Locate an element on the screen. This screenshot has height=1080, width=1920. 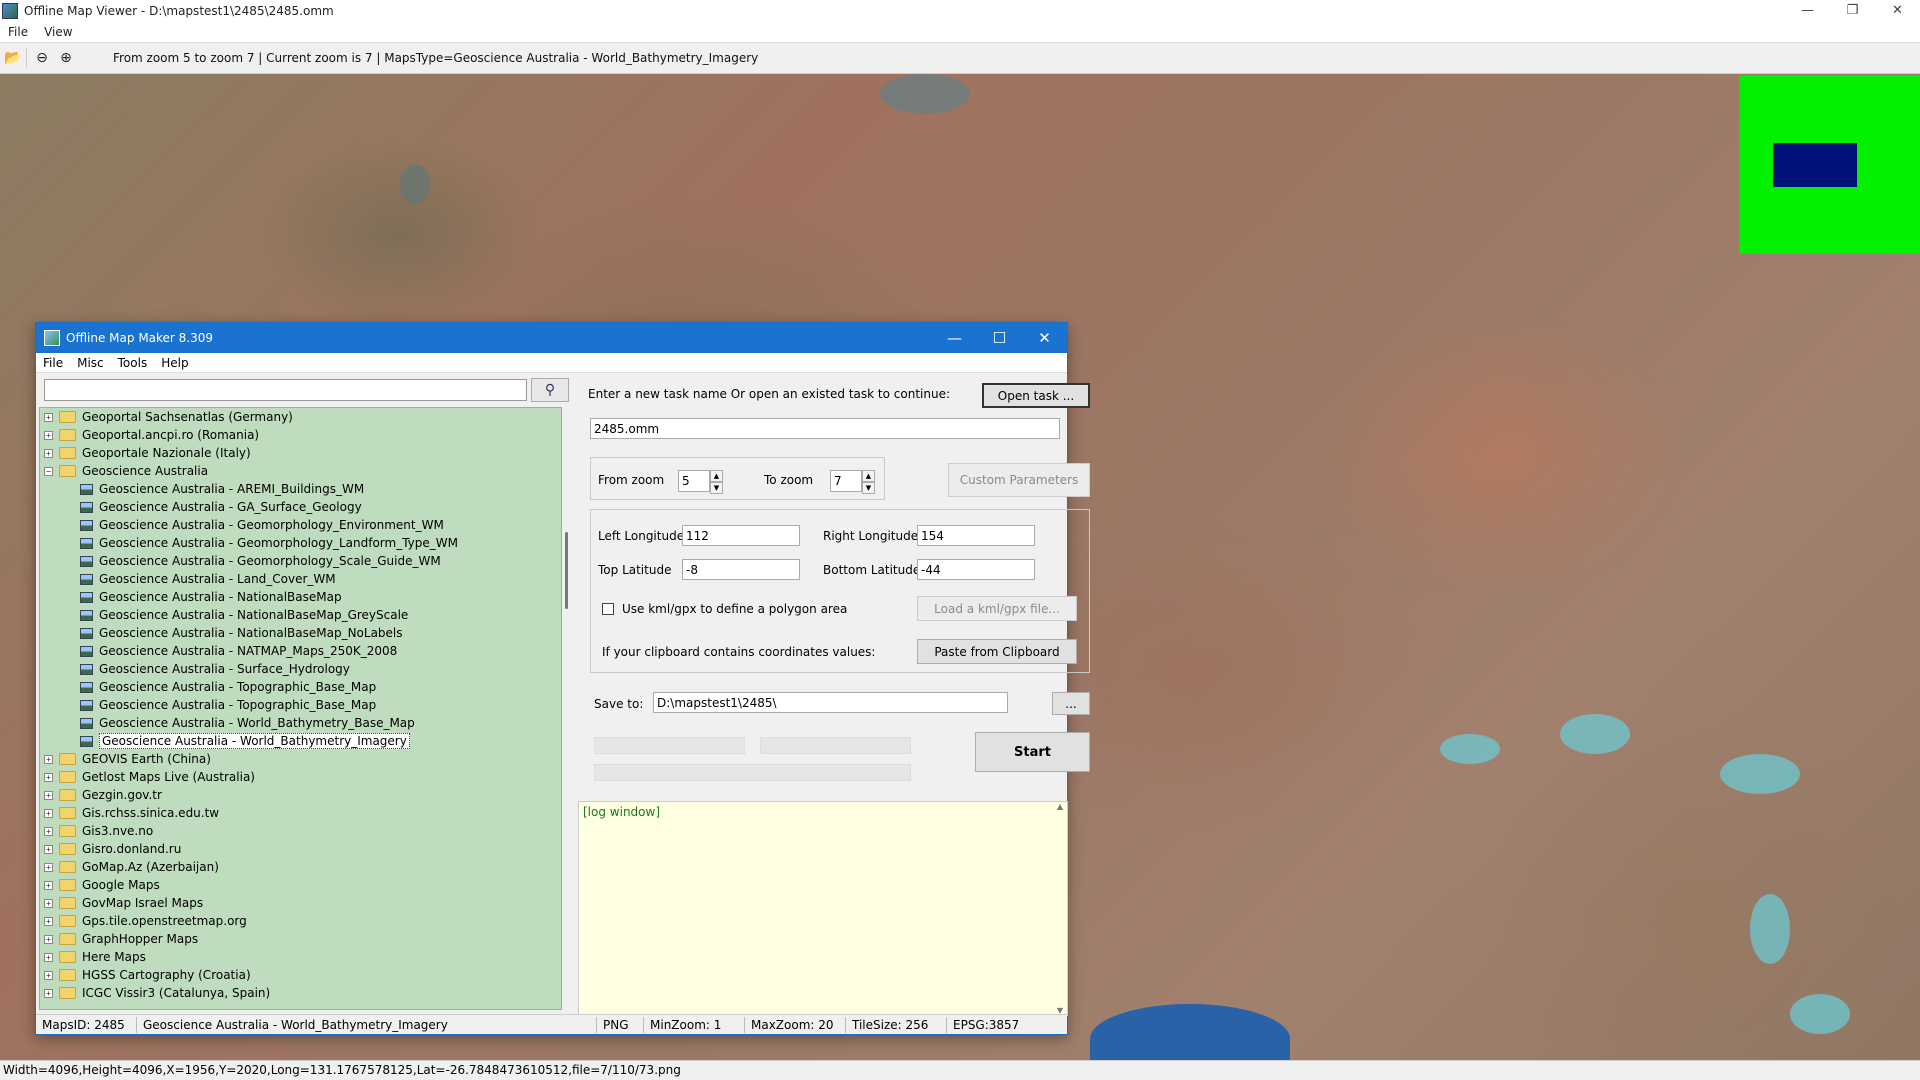
tree-folder-item: + ICGC Vissir3 (Catalunya, Spain) is located at coordinates (300, 993).